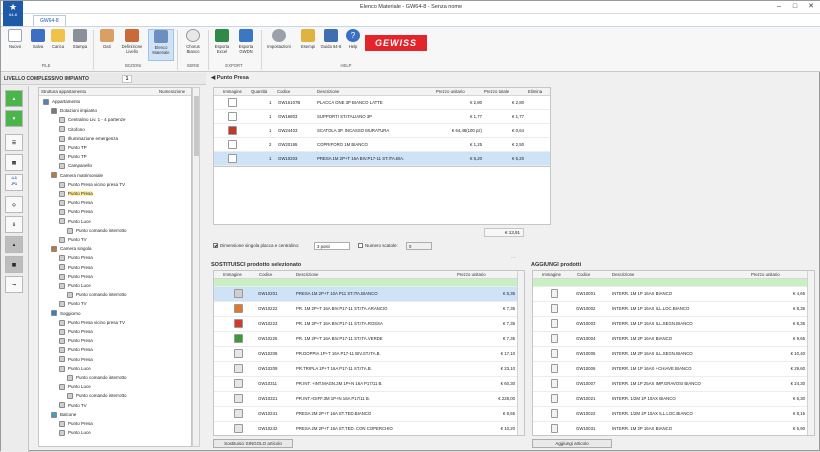 The width and height of the screenshot is (820, 452). Describe the element at coordinates (246, 45) in the screenshot. I see `export-gwdn-button: Esporta GWDN` at that location.